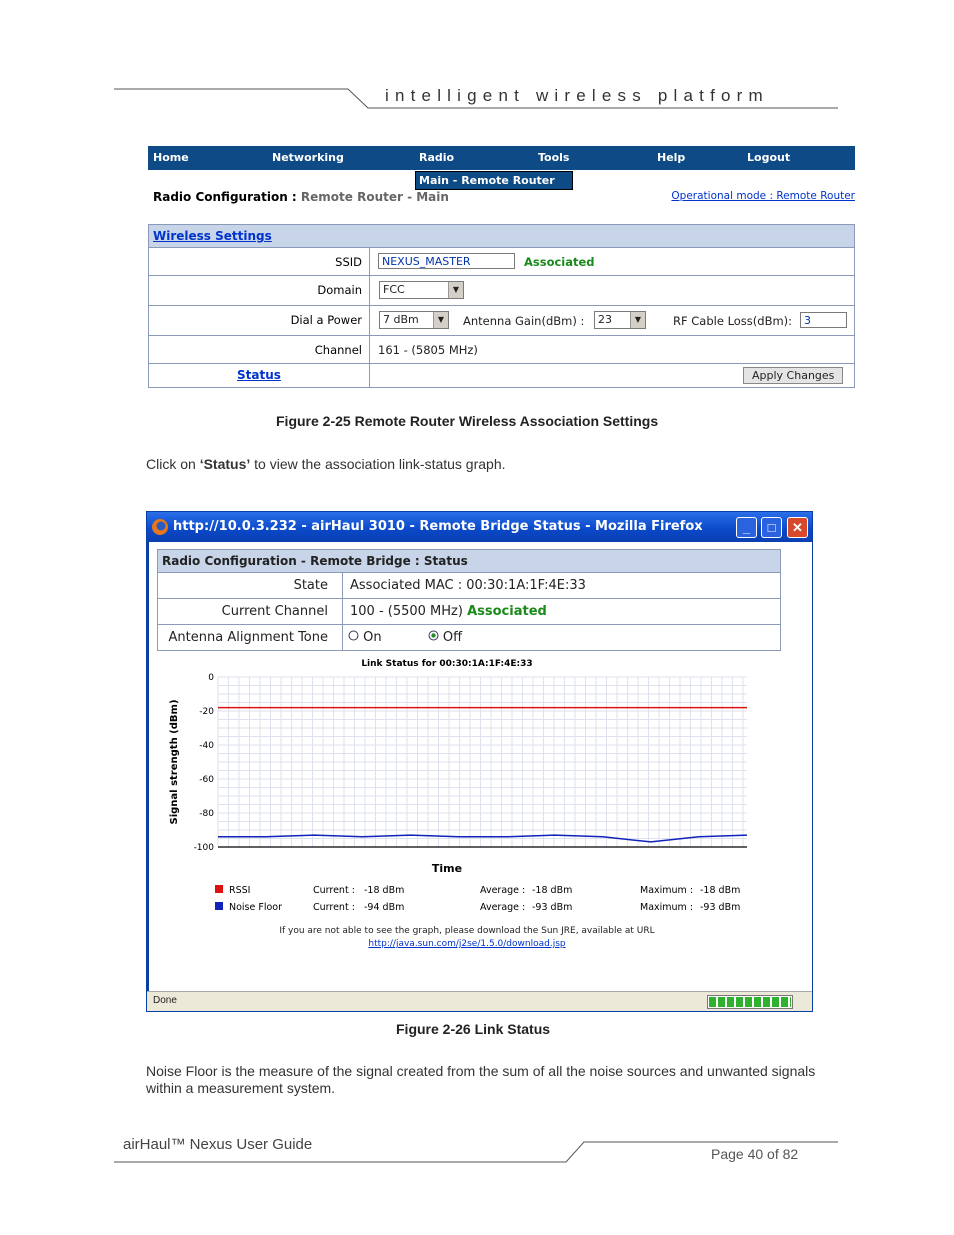  What do you see at coordinates (577, 95) in the screenshot?
I see `header-tagline: intelligent wireless platform` at bounding box center [577, 95].